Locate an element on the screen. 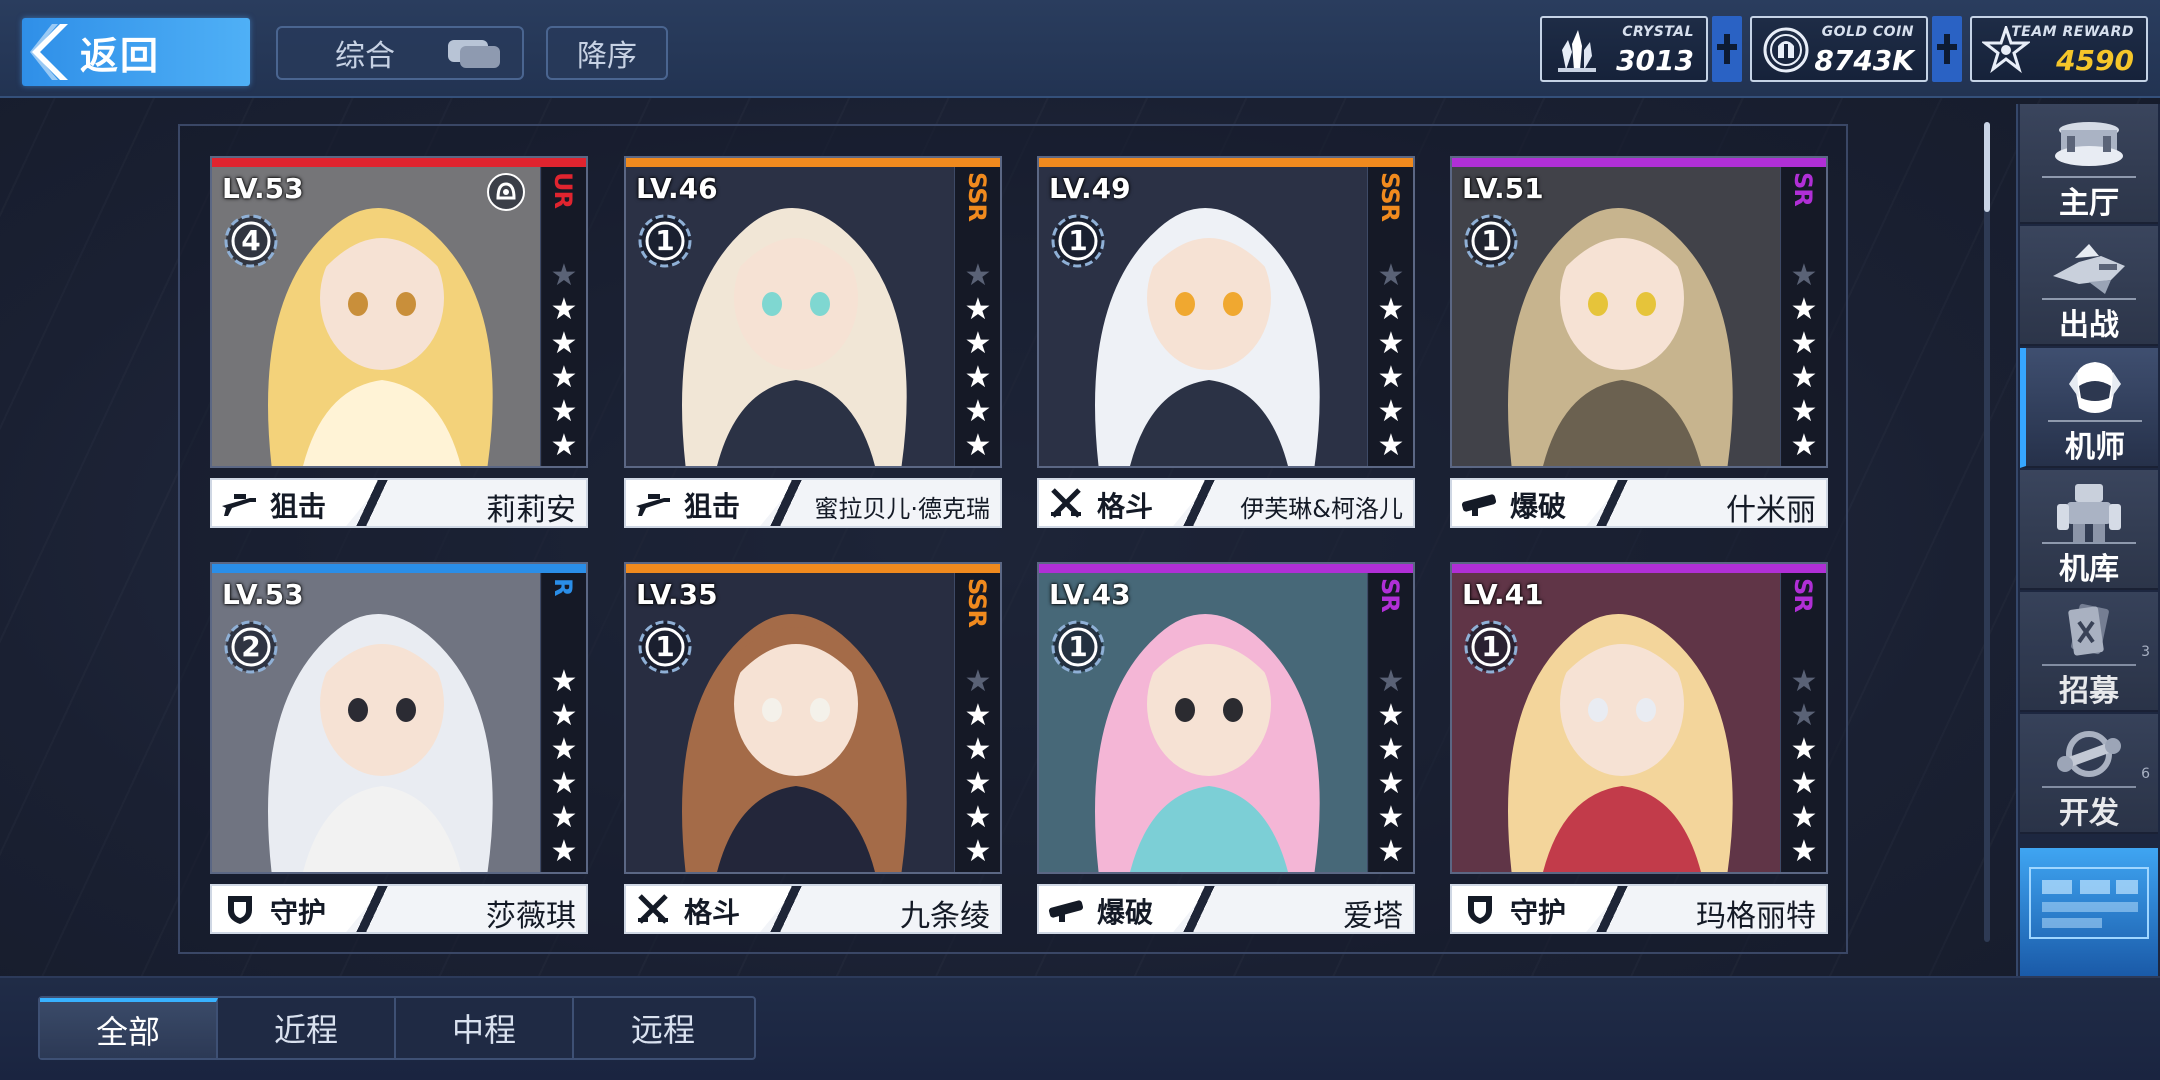 The height and width of the screenshot is (1080, 2160). base-map-button is located at coordinates (2089, 912).